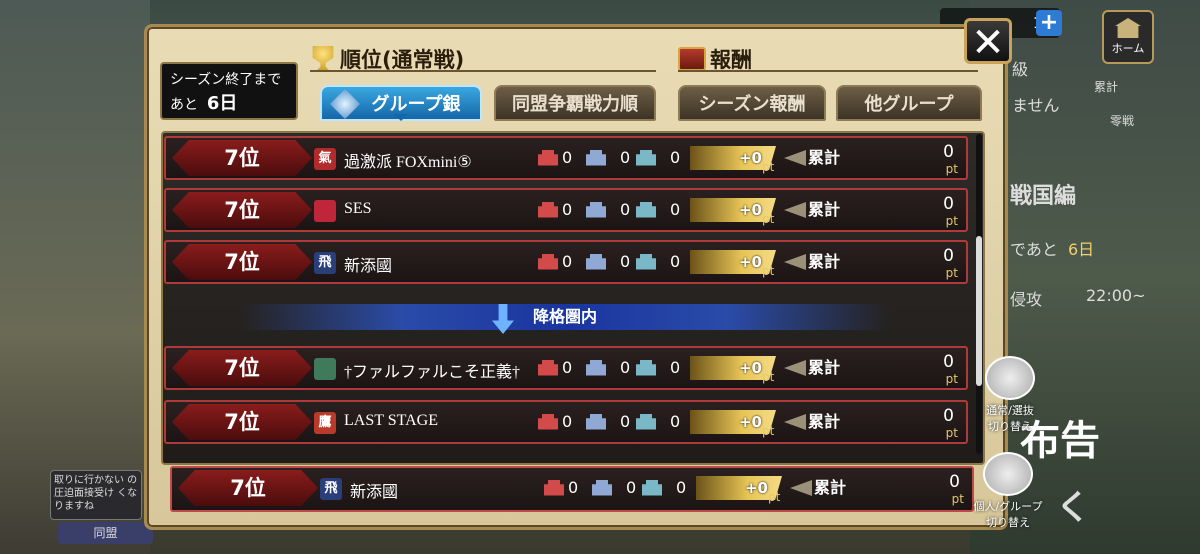  Describe the element at coordinates (1081, 249) in the screenshot. I see `bg-text: 6日` at that location.